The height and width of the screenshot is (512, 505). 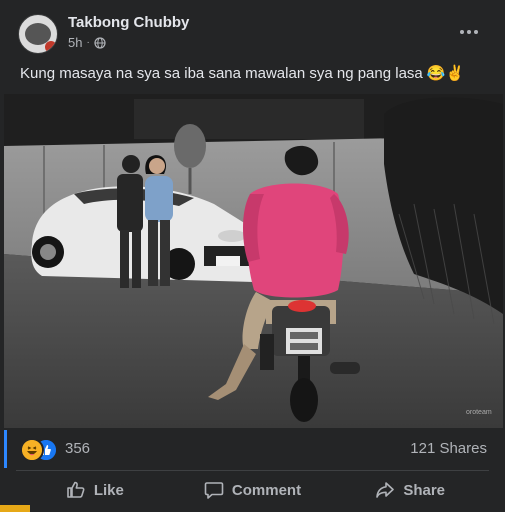 I want to click on action-divider, so click(x=252, y=470).